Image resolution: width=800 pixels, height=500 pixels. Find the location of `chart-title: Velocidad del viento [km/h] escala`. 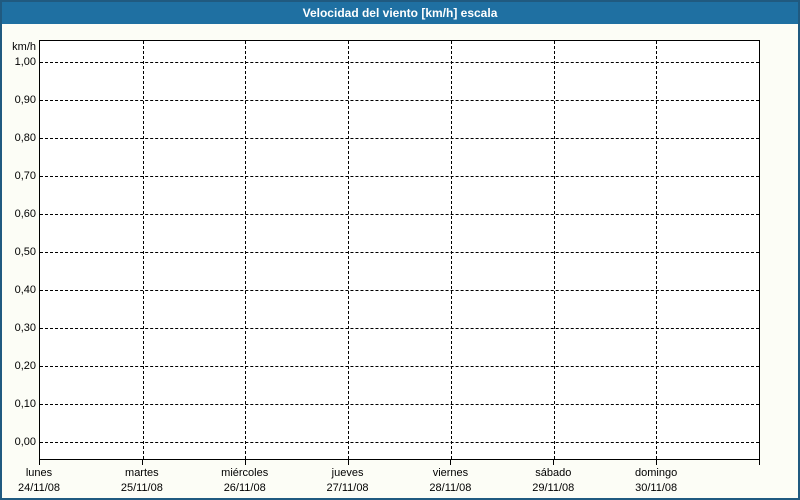

chart-title: Velocidad del viento [km/h] escala is located at coordinates (400, 13).